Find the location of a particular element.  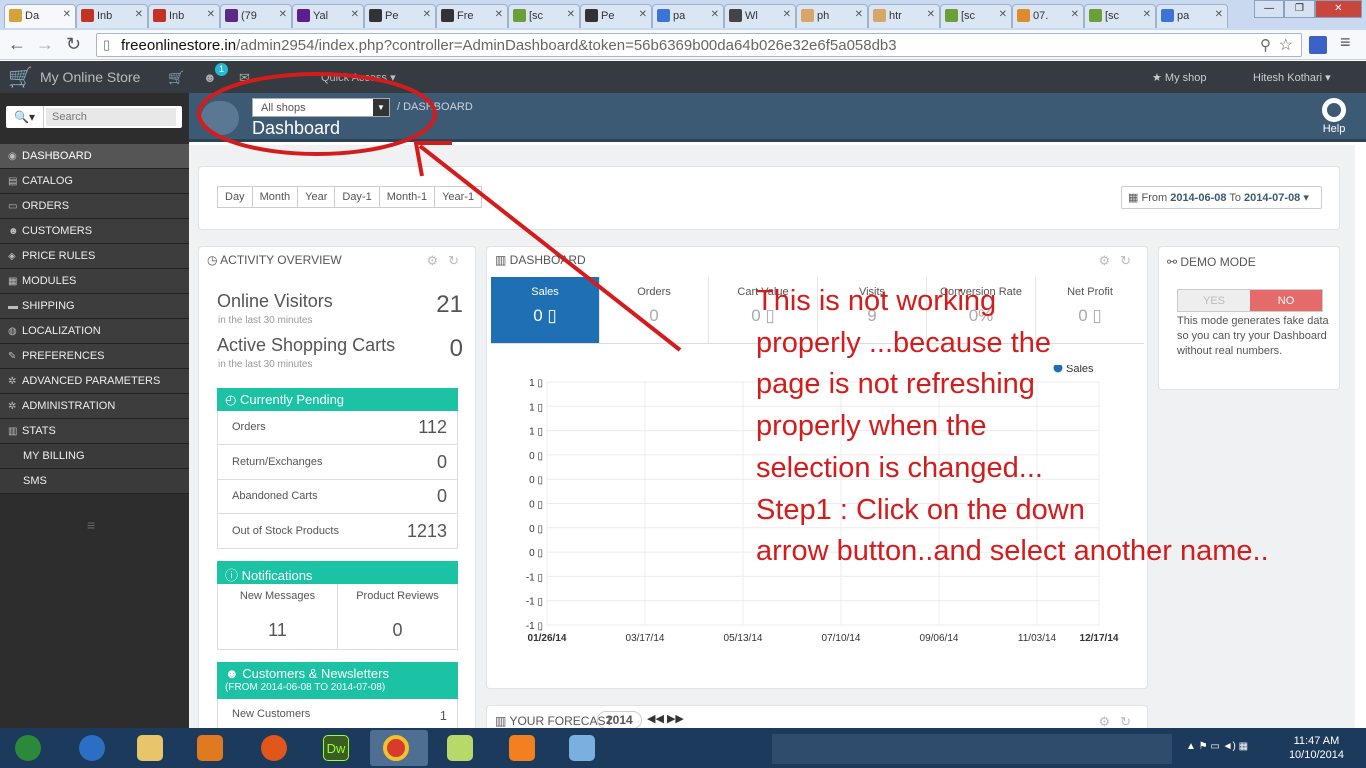

media-player-icon is located at coordinates (210, 748).